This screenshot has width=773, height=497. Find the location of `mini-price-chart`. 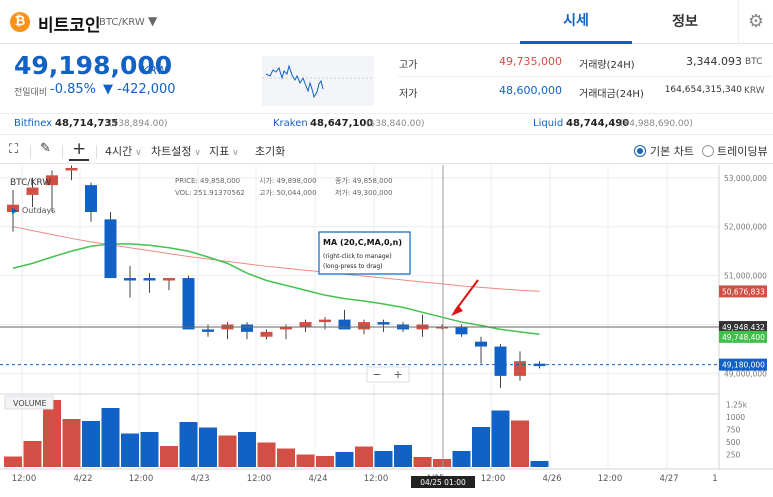

mini-price-chart is located at coordinates (318, 81).